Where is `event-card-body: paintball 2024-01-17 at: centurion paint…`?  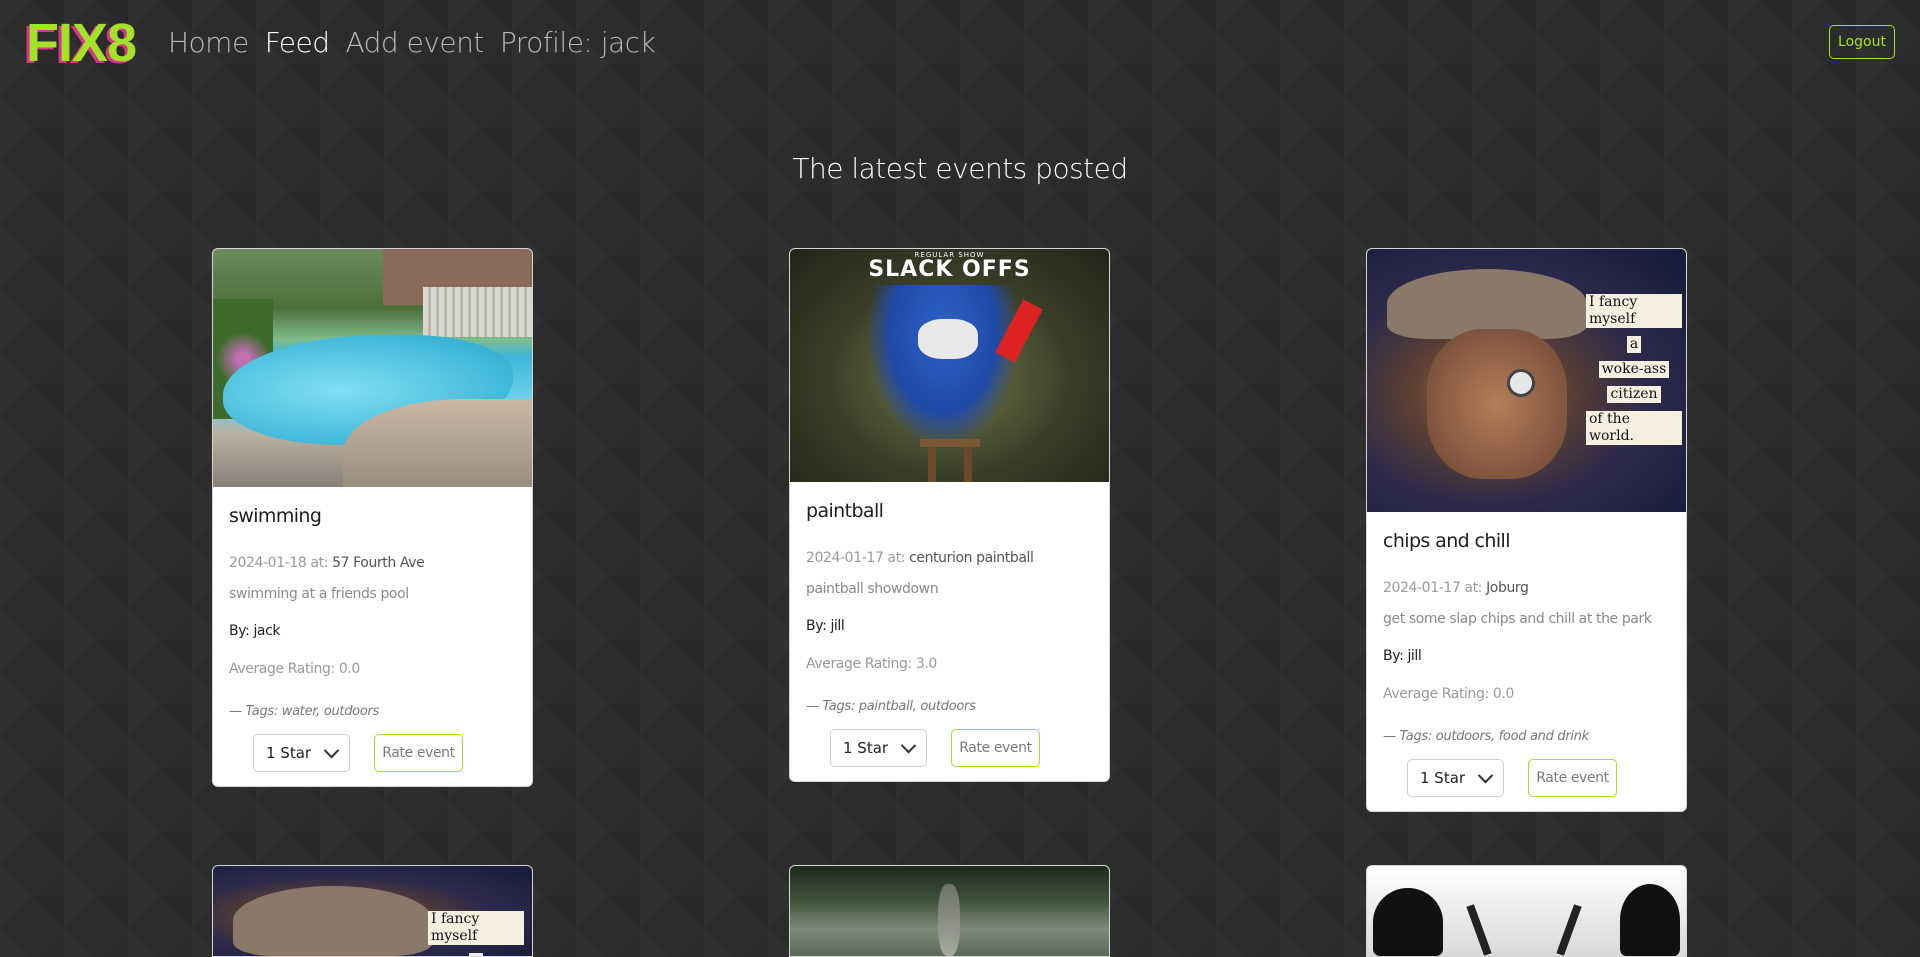 event-card-body: paintball 2024-01-17 at: centurion paint… is located at coordinates (949, 640).